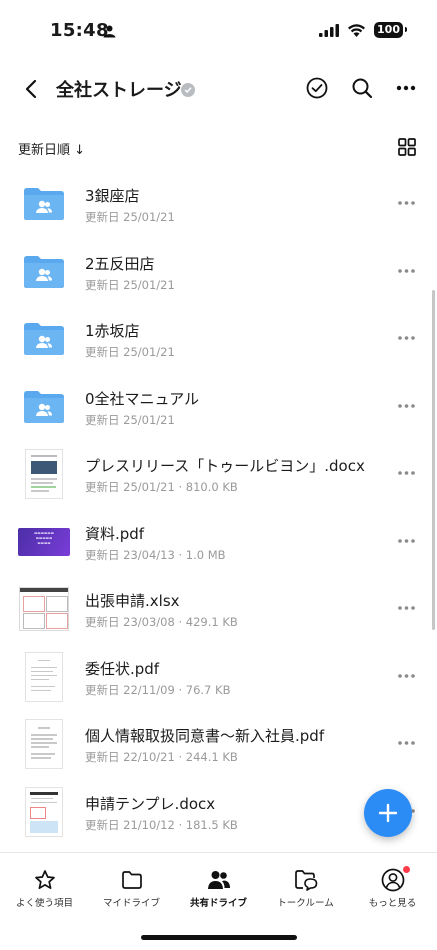 This screenshot has width=437, height=950. Describe the element at coordinates (132, 601) in the screenshot. I see `item-name: 出張申請.xlsx` at that location.